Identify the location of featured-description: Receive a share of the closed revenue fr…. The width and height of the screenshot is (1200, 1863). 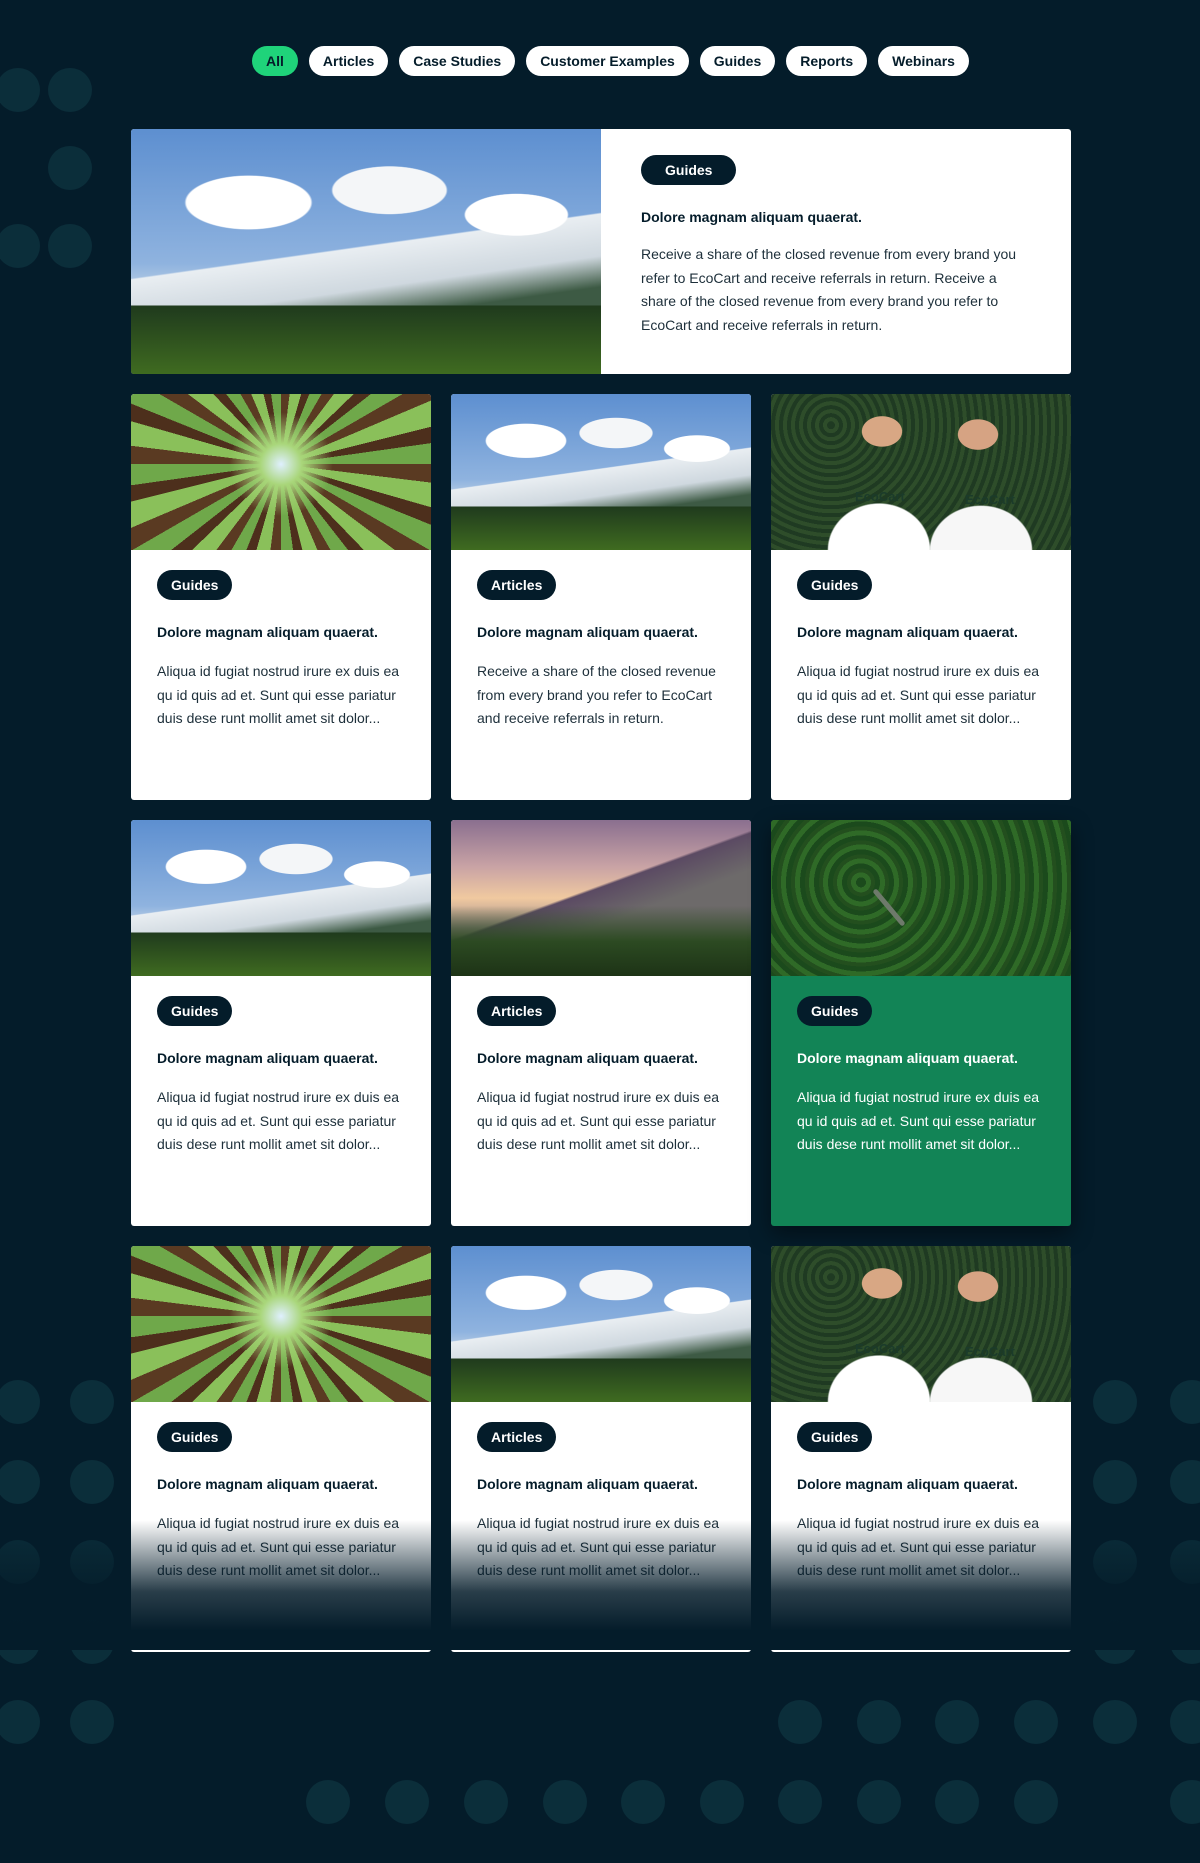
(829, 289).